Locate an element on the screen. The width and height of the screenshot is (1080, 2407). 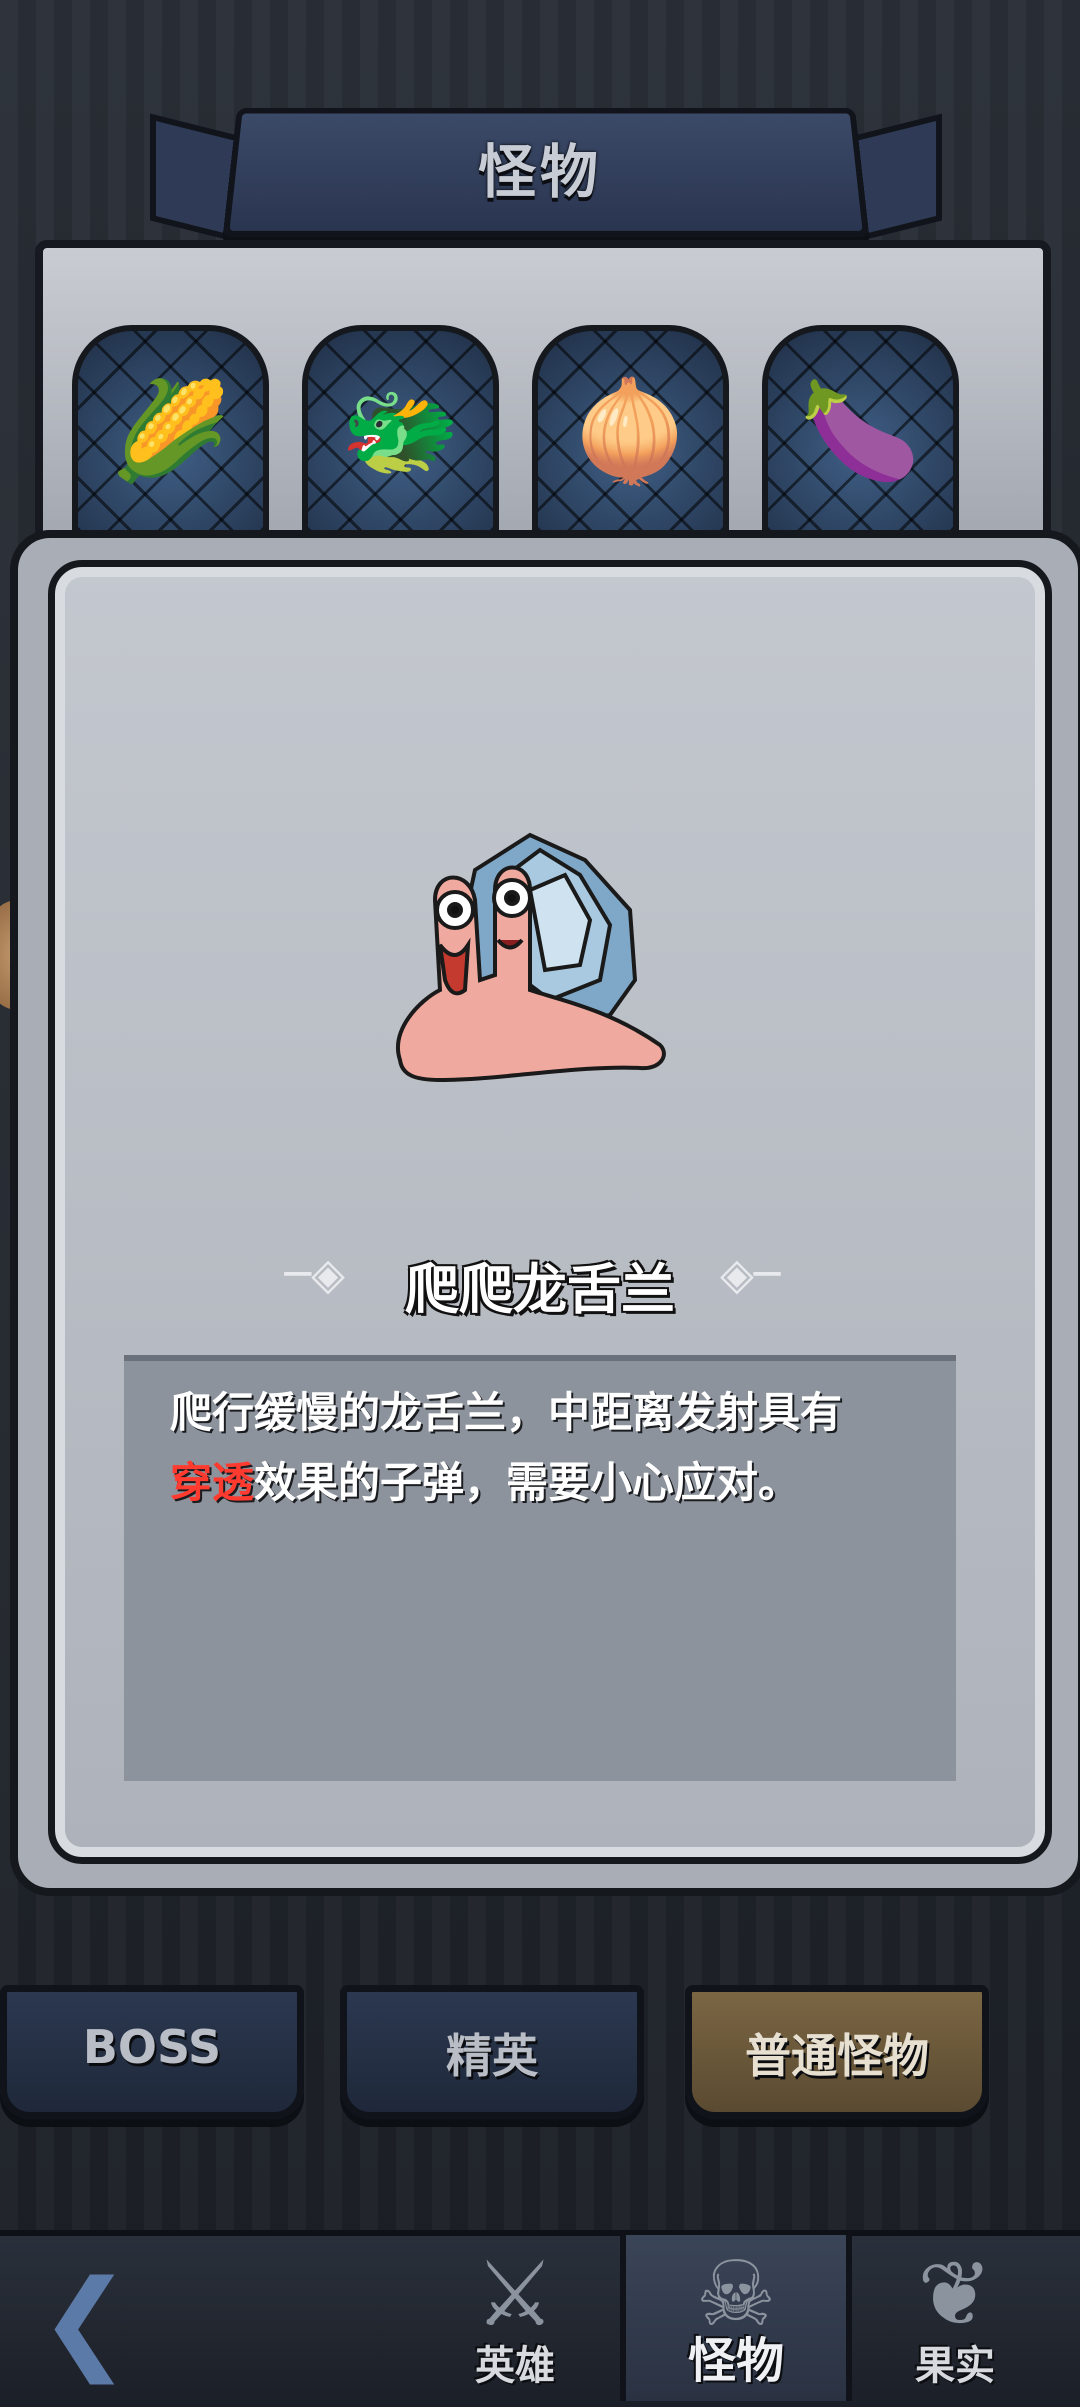
tab-boss: BOSS is located at coordinates (152, 2052).